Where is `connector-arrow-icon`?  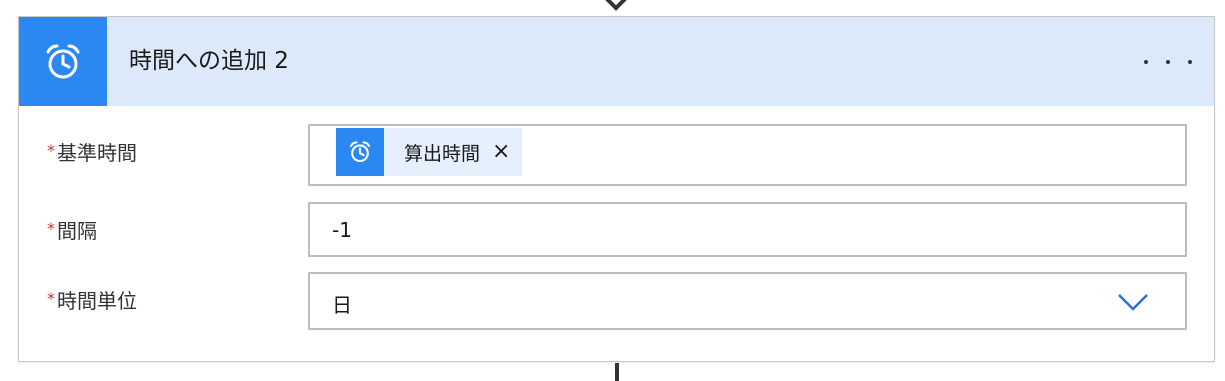
connector-arrow-icon is located at coordinates (616, 5).